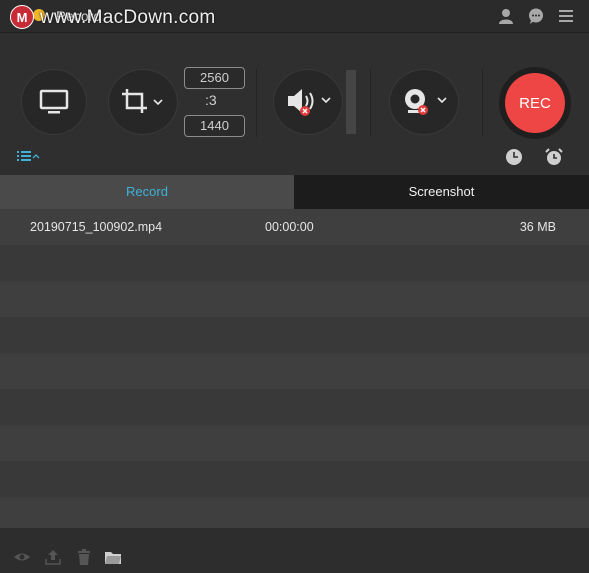  What do you see at coordinates (53, 557) in the screenshot?
I see `upload-icon` at bounding box center [53, 557].